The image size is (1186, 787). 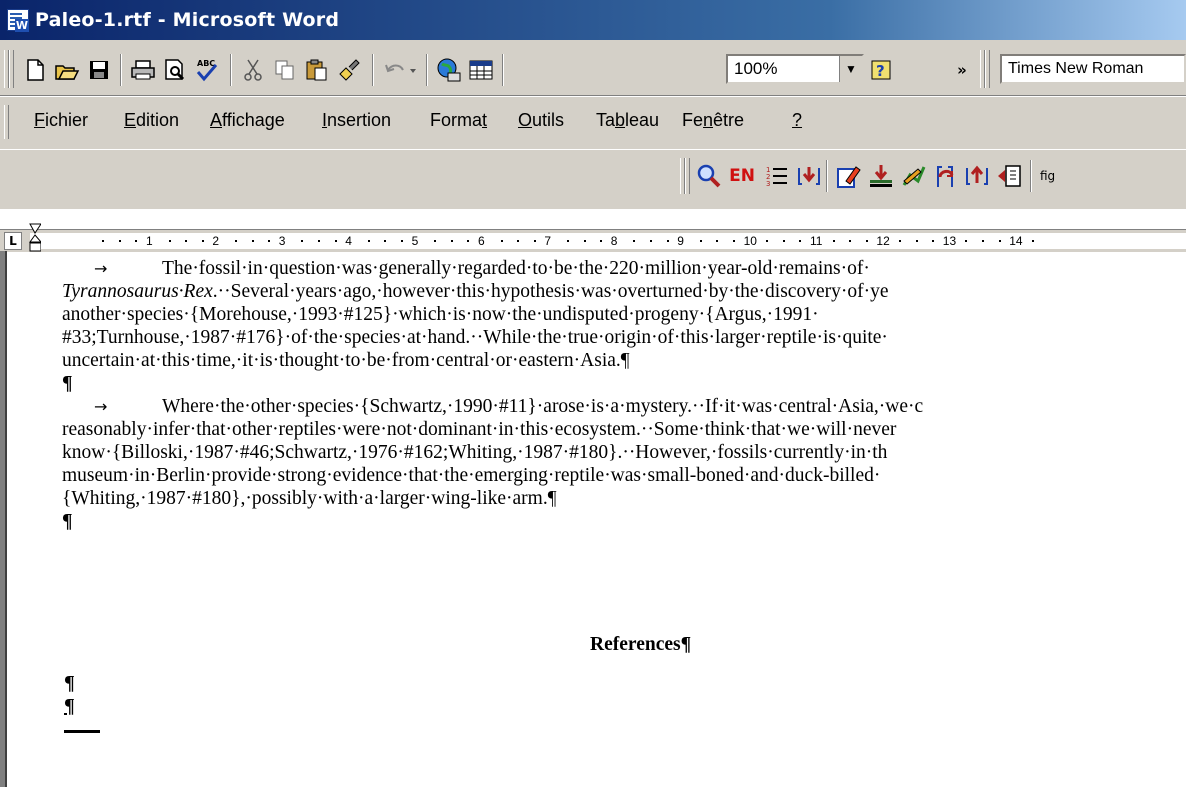 What do you see at coordinates (458, 120) in the screenshot?
I see `menu-format: Format` at bounding box center [458, 120].